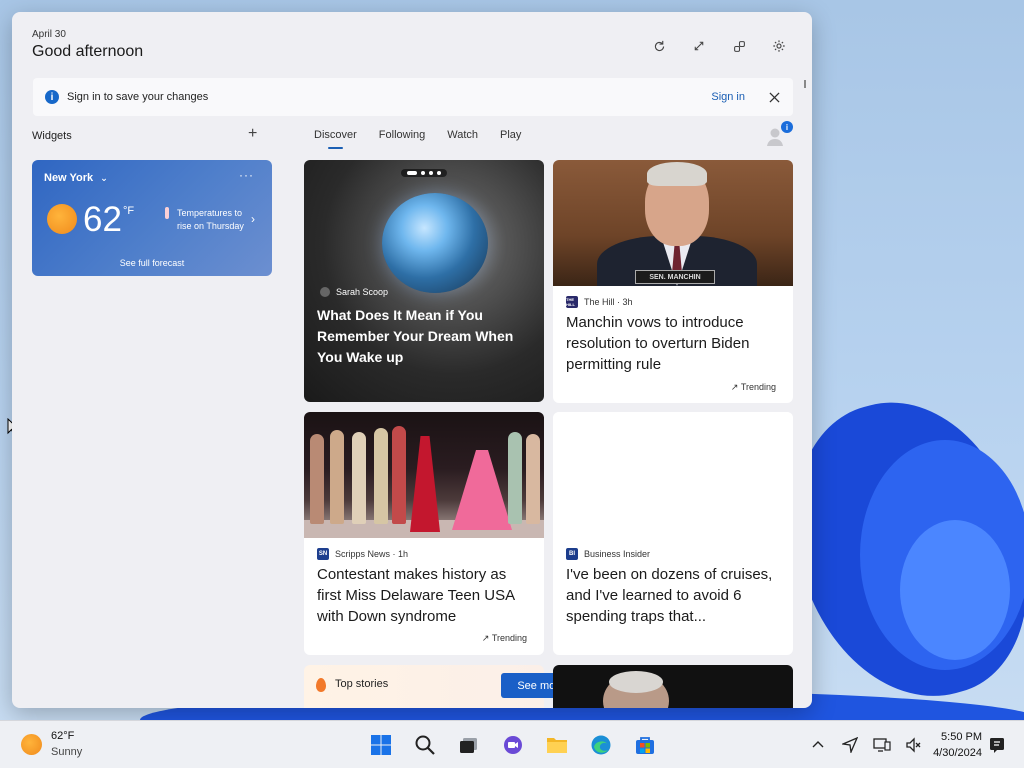  What do you see at coordinates (362, 684) in the screenshot?
I see `top-stories-label: Top stories` at bounding box center [362, 684].